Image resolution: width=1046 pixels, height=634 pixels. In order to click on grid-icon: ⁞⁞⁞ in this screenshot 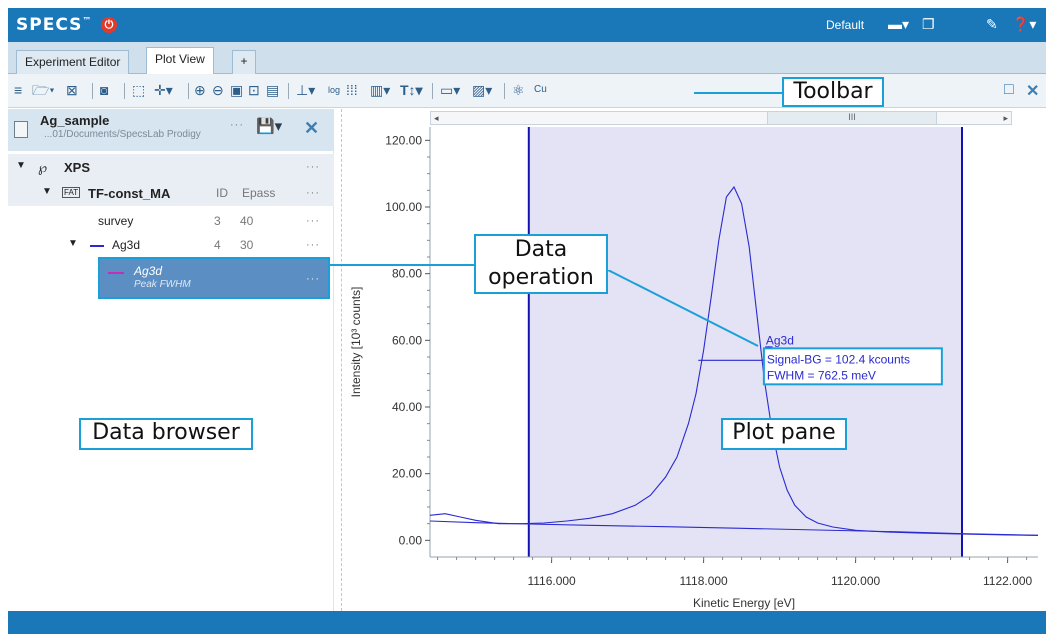, I will do `click(352, 90)`.